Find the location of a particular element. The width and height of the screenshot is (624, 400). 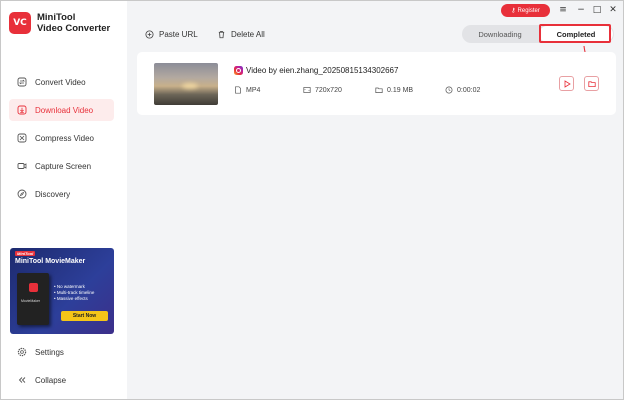

sidebar-item-label: Compress Video is located at coordinates (64, 138).